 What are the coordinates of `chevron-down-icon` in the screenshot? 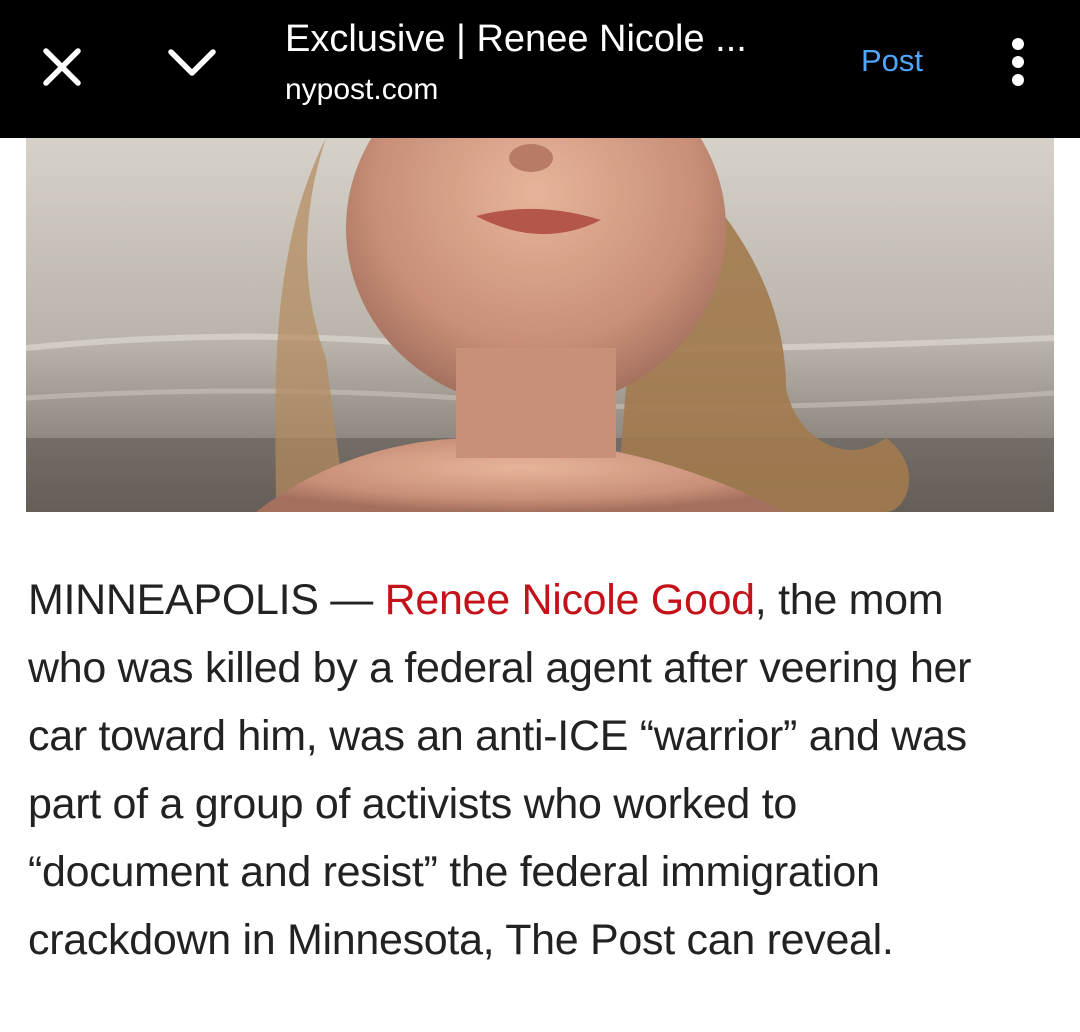 It's located at (192, 62).